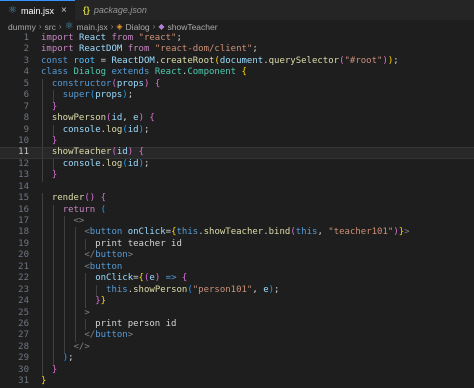 Image resolution: width=474 pixels, height=388 pixels. I want to click on line-number: 20, so click(23, 255).